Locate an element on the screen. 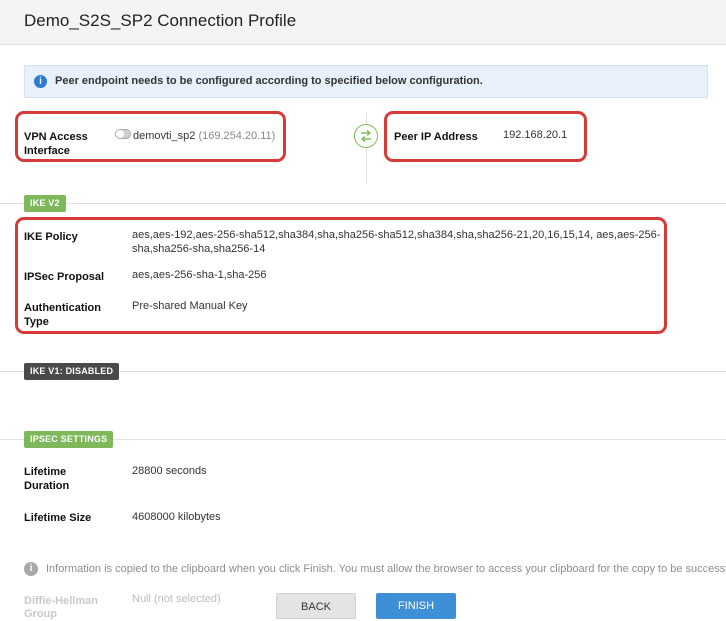 The width and height of the screenshot is (726, 621). ipsec-settings-tag: IPSEC SETTINGS is located at coordinates (69, 439).